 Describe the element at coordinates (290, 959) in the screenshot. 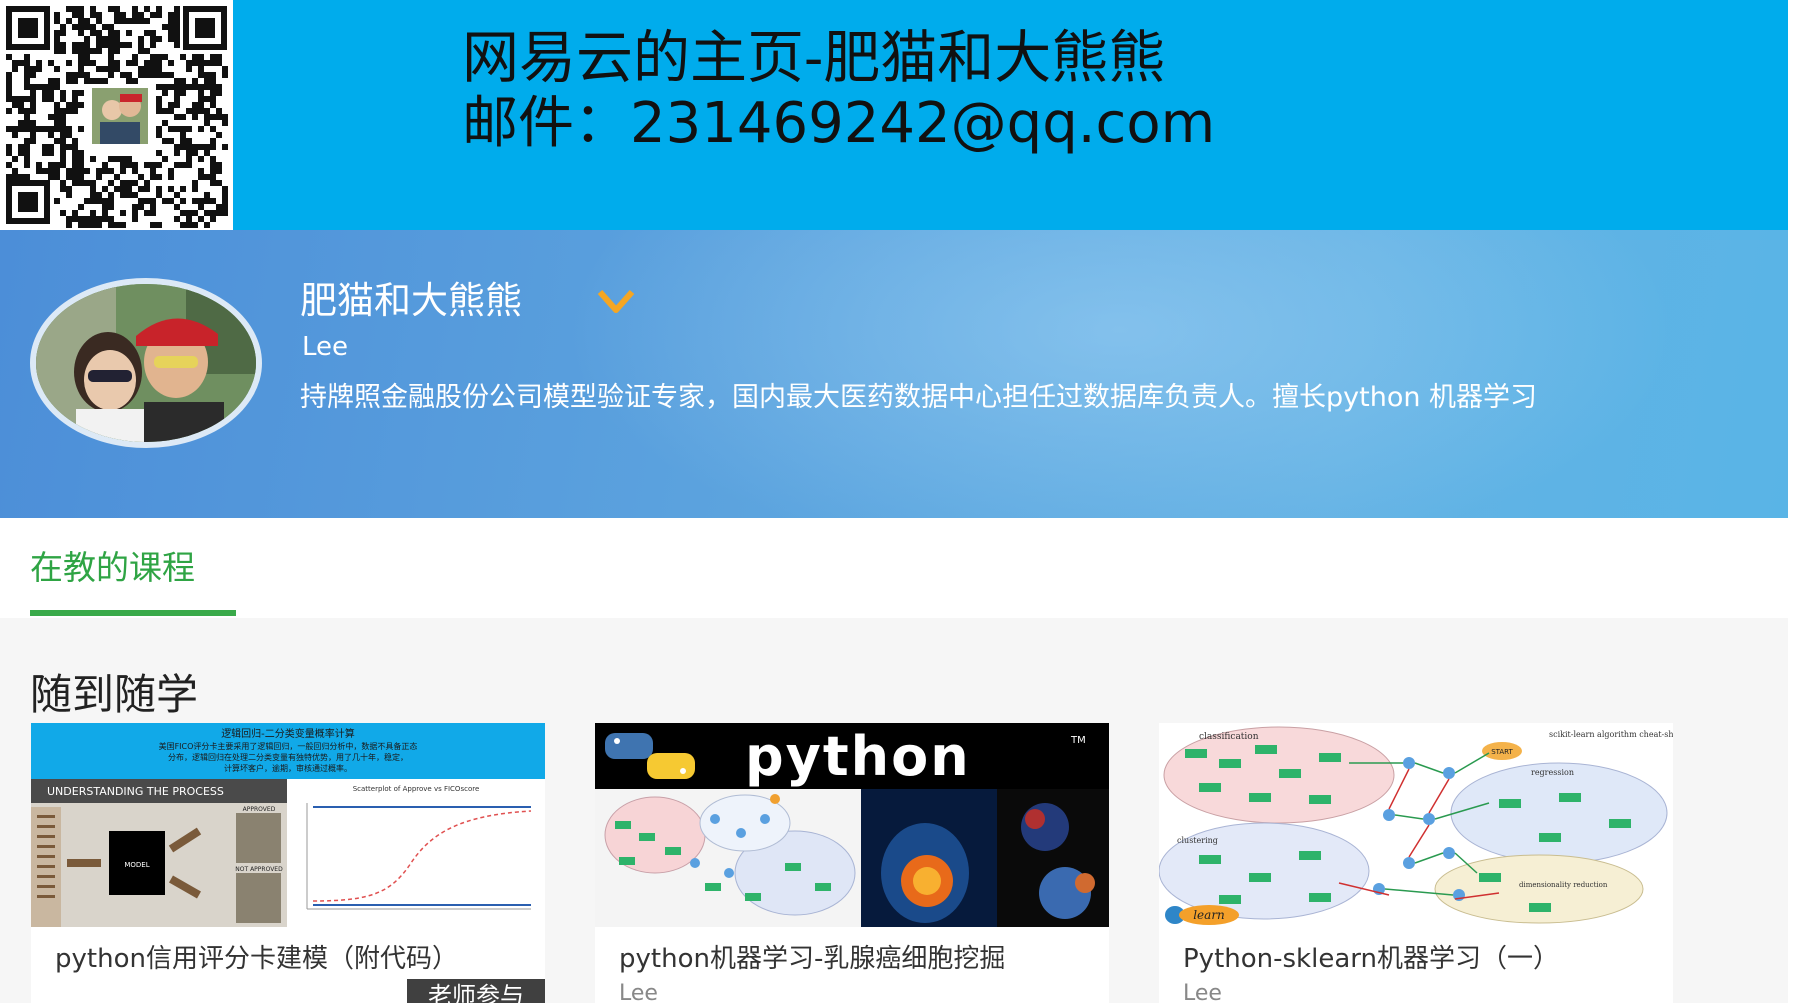

I see `course-title: python信用评分卡建模（附代码）` at that location.